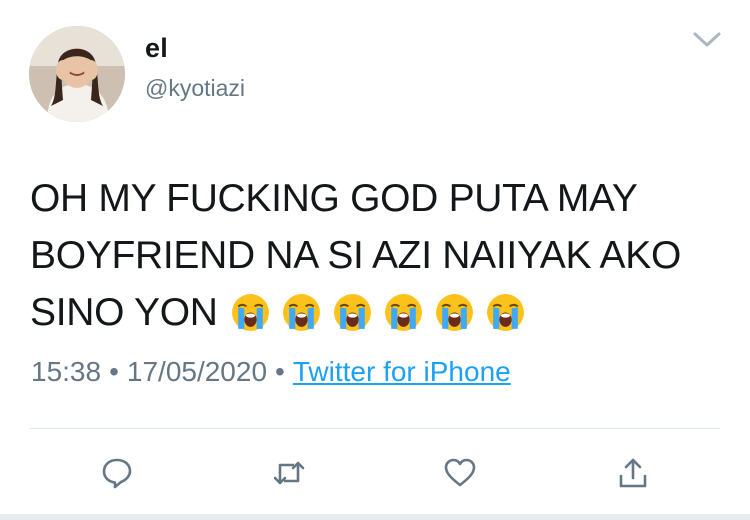  I want to click on tweet-text-line: SINO YON, so click(375, 312).